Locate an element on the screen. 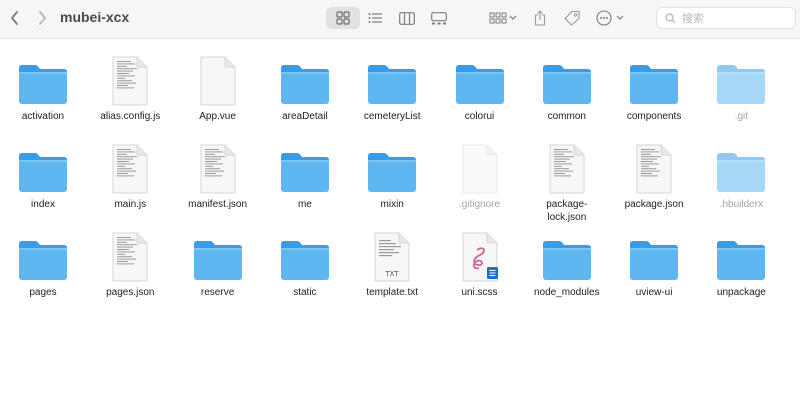 This screenshot has height=419, width=800. window-title: mubei-xcx is located at coordinates (95, 17).